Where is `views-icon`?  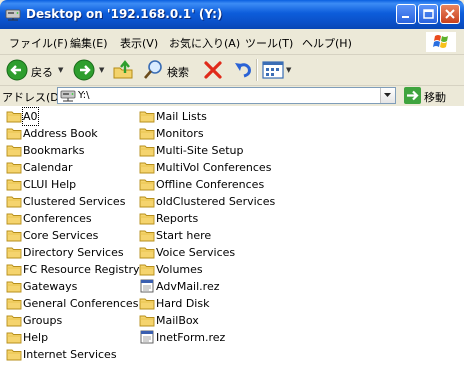
views-icon is located at coordinates (273, 70).